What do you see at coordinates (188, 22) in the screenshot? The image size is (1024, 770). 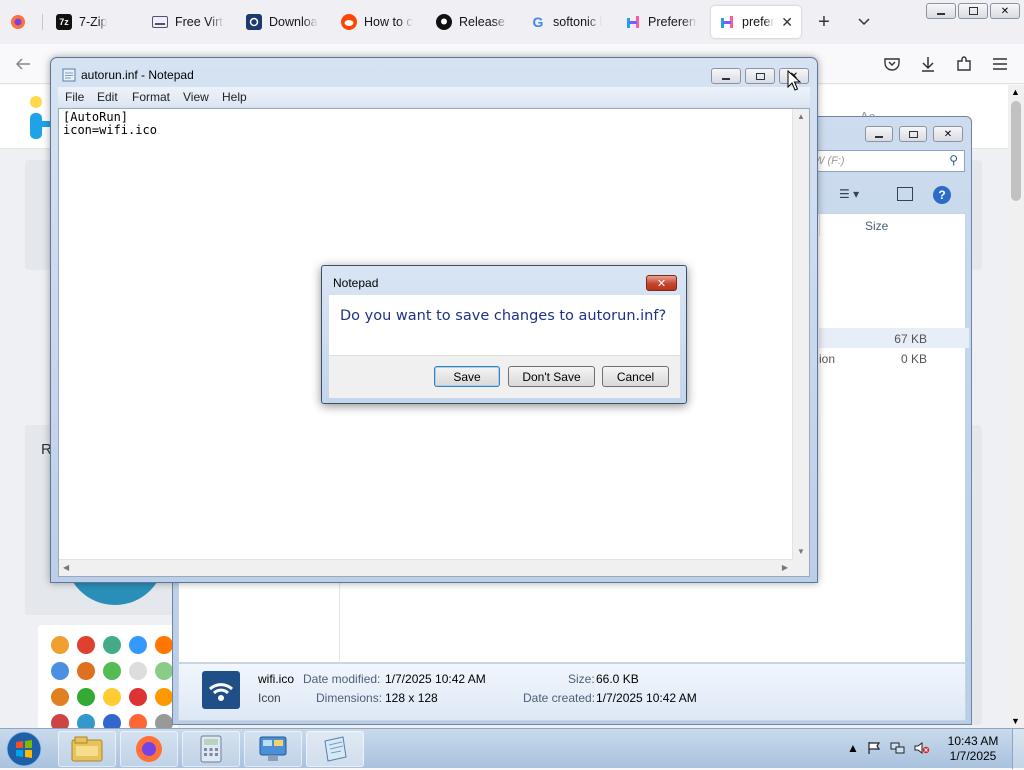 I see `tab-free-virtual-keyboard: Free Virtu` at bounding box center [188, 22].